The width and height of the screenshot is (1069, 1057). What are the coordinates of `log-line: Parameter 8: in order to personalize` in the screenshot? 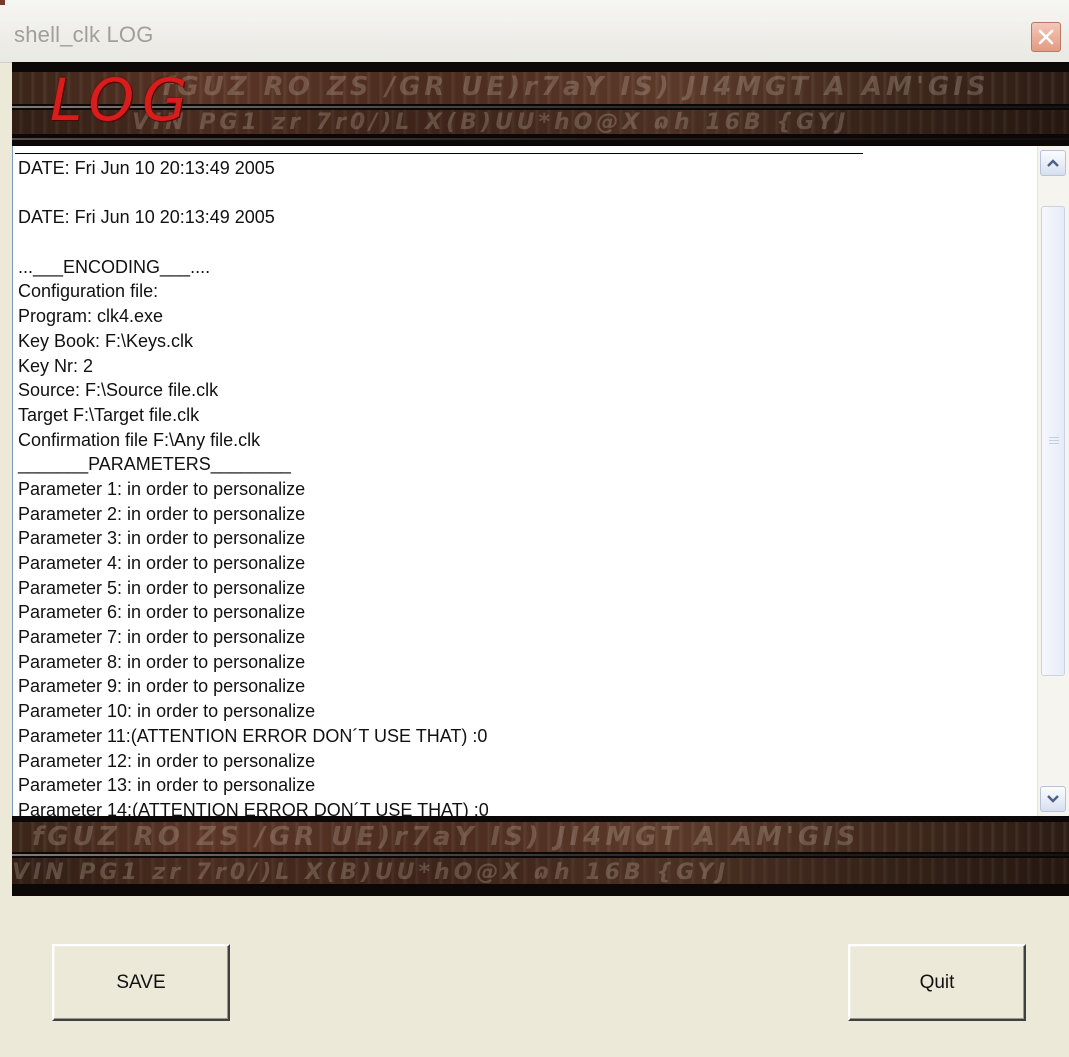 It's located at (162, 661).